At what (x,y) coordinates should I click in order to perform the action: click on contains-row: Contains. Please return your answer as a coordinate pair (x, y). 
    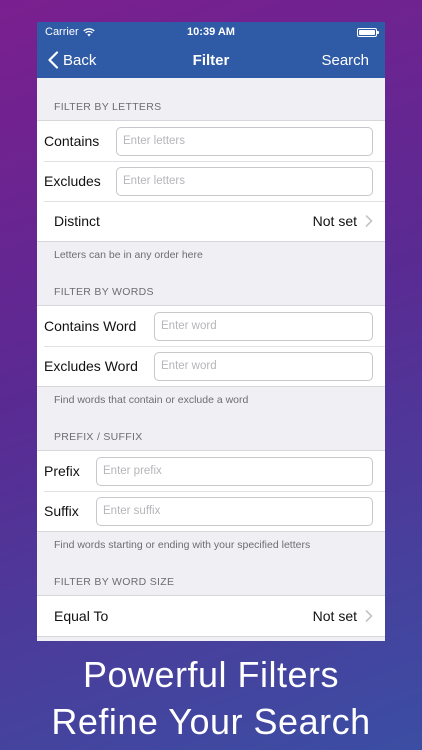
    Looking at the image, I should click on (211, 141).